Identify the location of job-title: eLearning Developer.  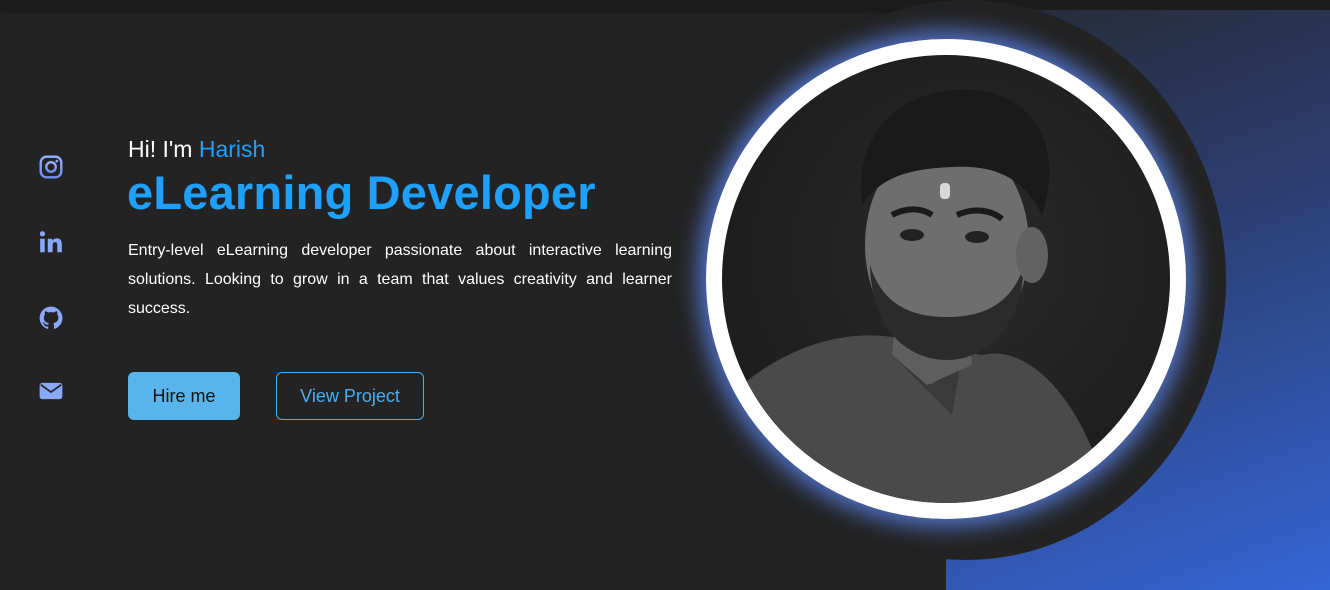
(361, 192).